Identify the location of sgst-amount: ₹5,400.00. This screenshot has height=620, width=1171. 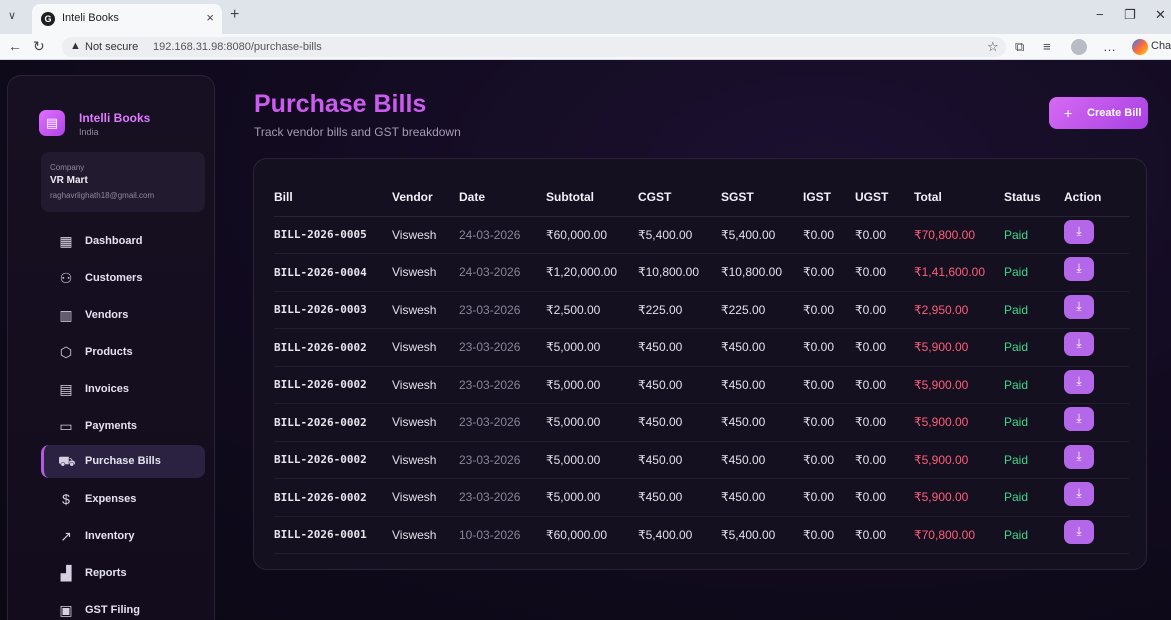
(762, 535).